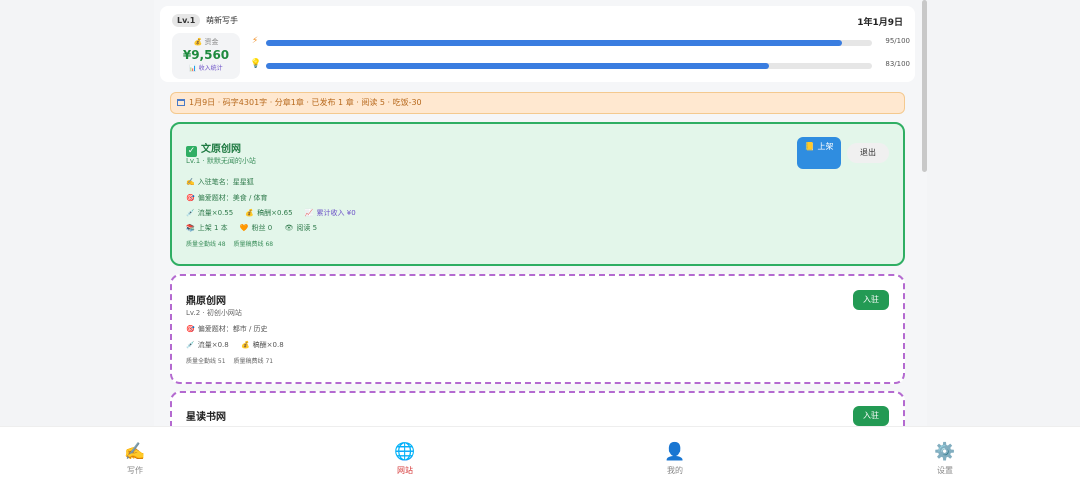 This screenshot has width=1080, height=489. Describe the element at coordinates (255, 41) in the screenshot. I see `lightning-icon: ⚡` at that location.